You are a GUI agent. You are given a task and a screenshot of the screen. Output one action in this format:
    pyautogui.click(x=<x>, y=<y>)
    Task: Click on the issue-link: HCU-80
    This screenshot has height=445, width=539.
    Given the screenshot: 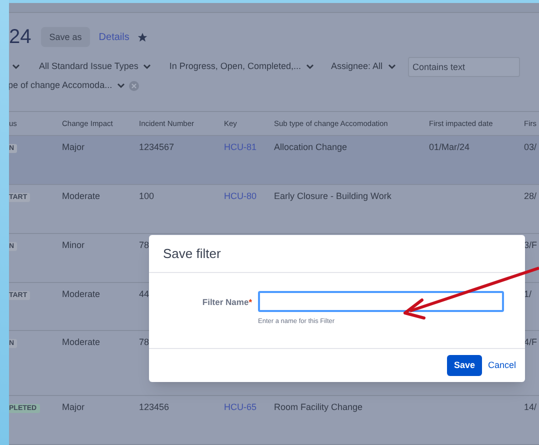 What is the action you would take?
    pyautogui.click(x=240, y=195)
    